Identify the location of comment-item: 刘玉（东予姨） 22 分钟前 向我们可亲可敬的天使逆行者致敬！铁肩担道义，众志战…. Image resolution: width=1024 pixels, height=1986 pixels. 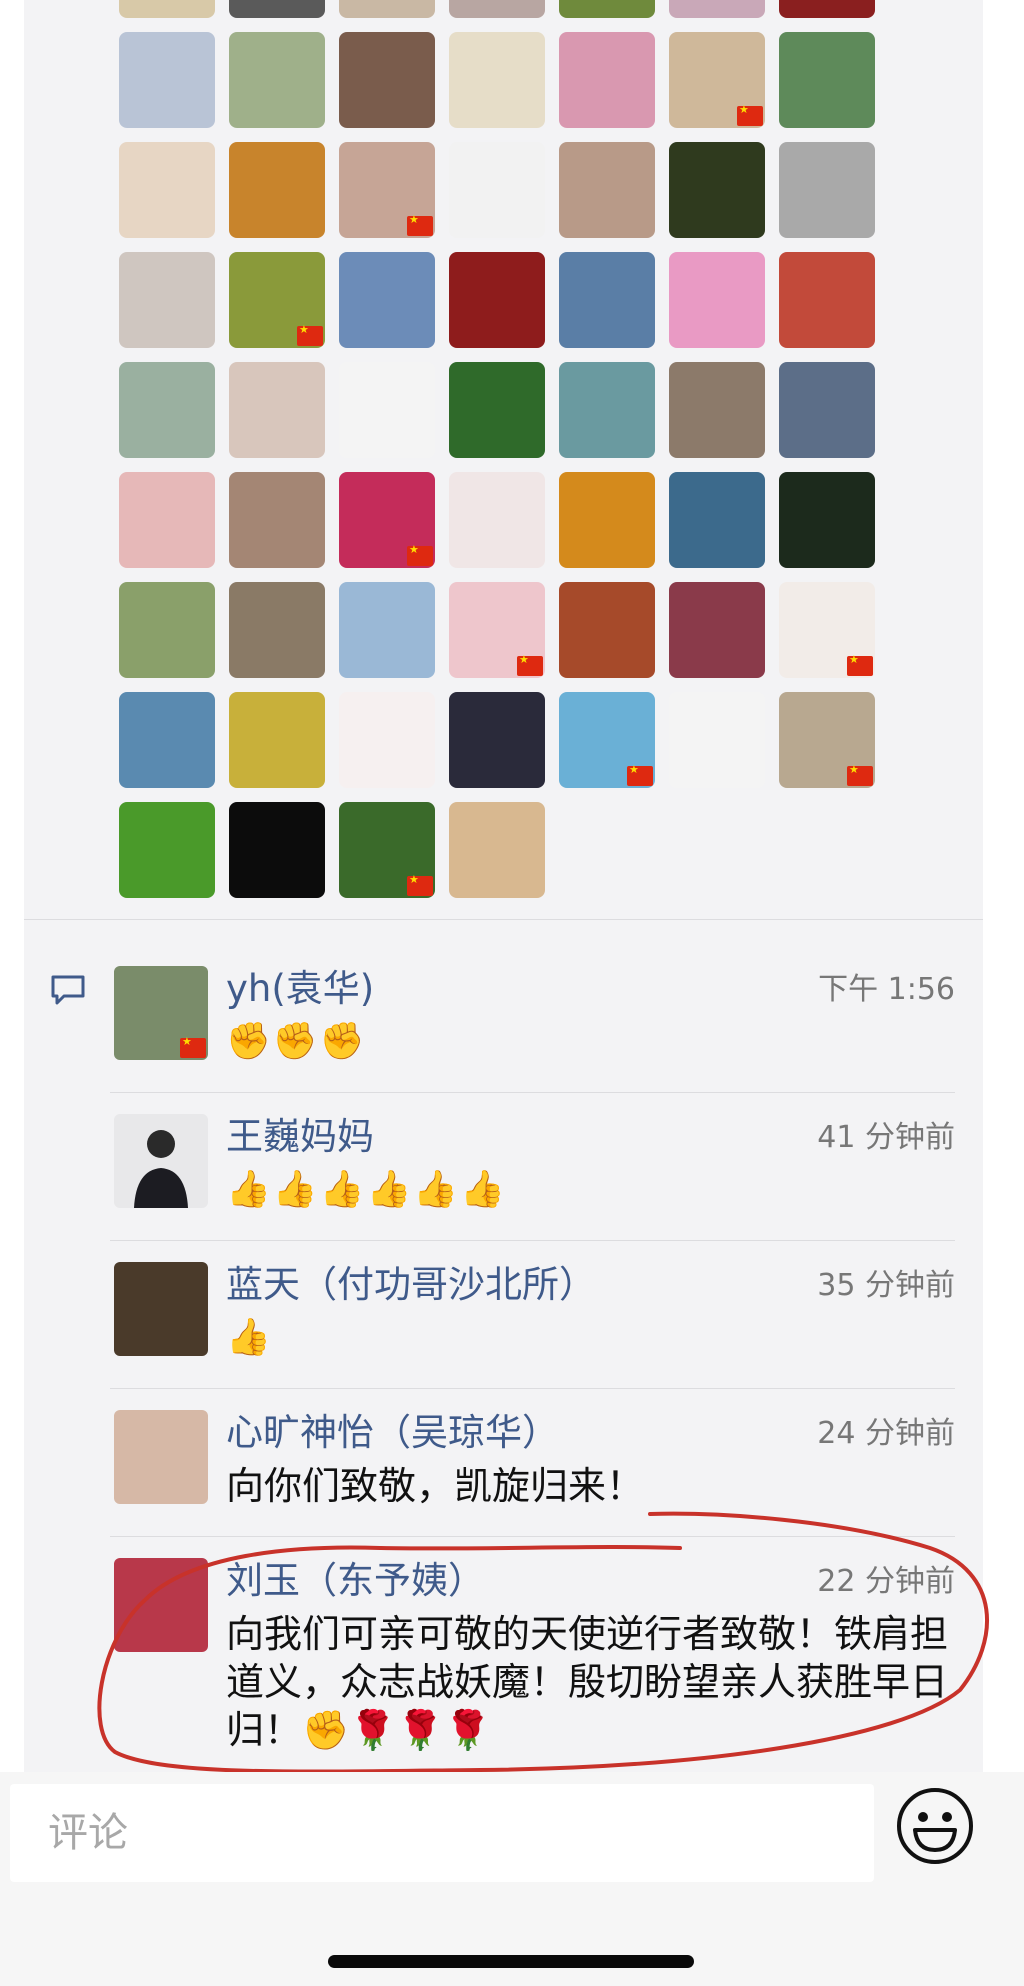
(532, 1654).